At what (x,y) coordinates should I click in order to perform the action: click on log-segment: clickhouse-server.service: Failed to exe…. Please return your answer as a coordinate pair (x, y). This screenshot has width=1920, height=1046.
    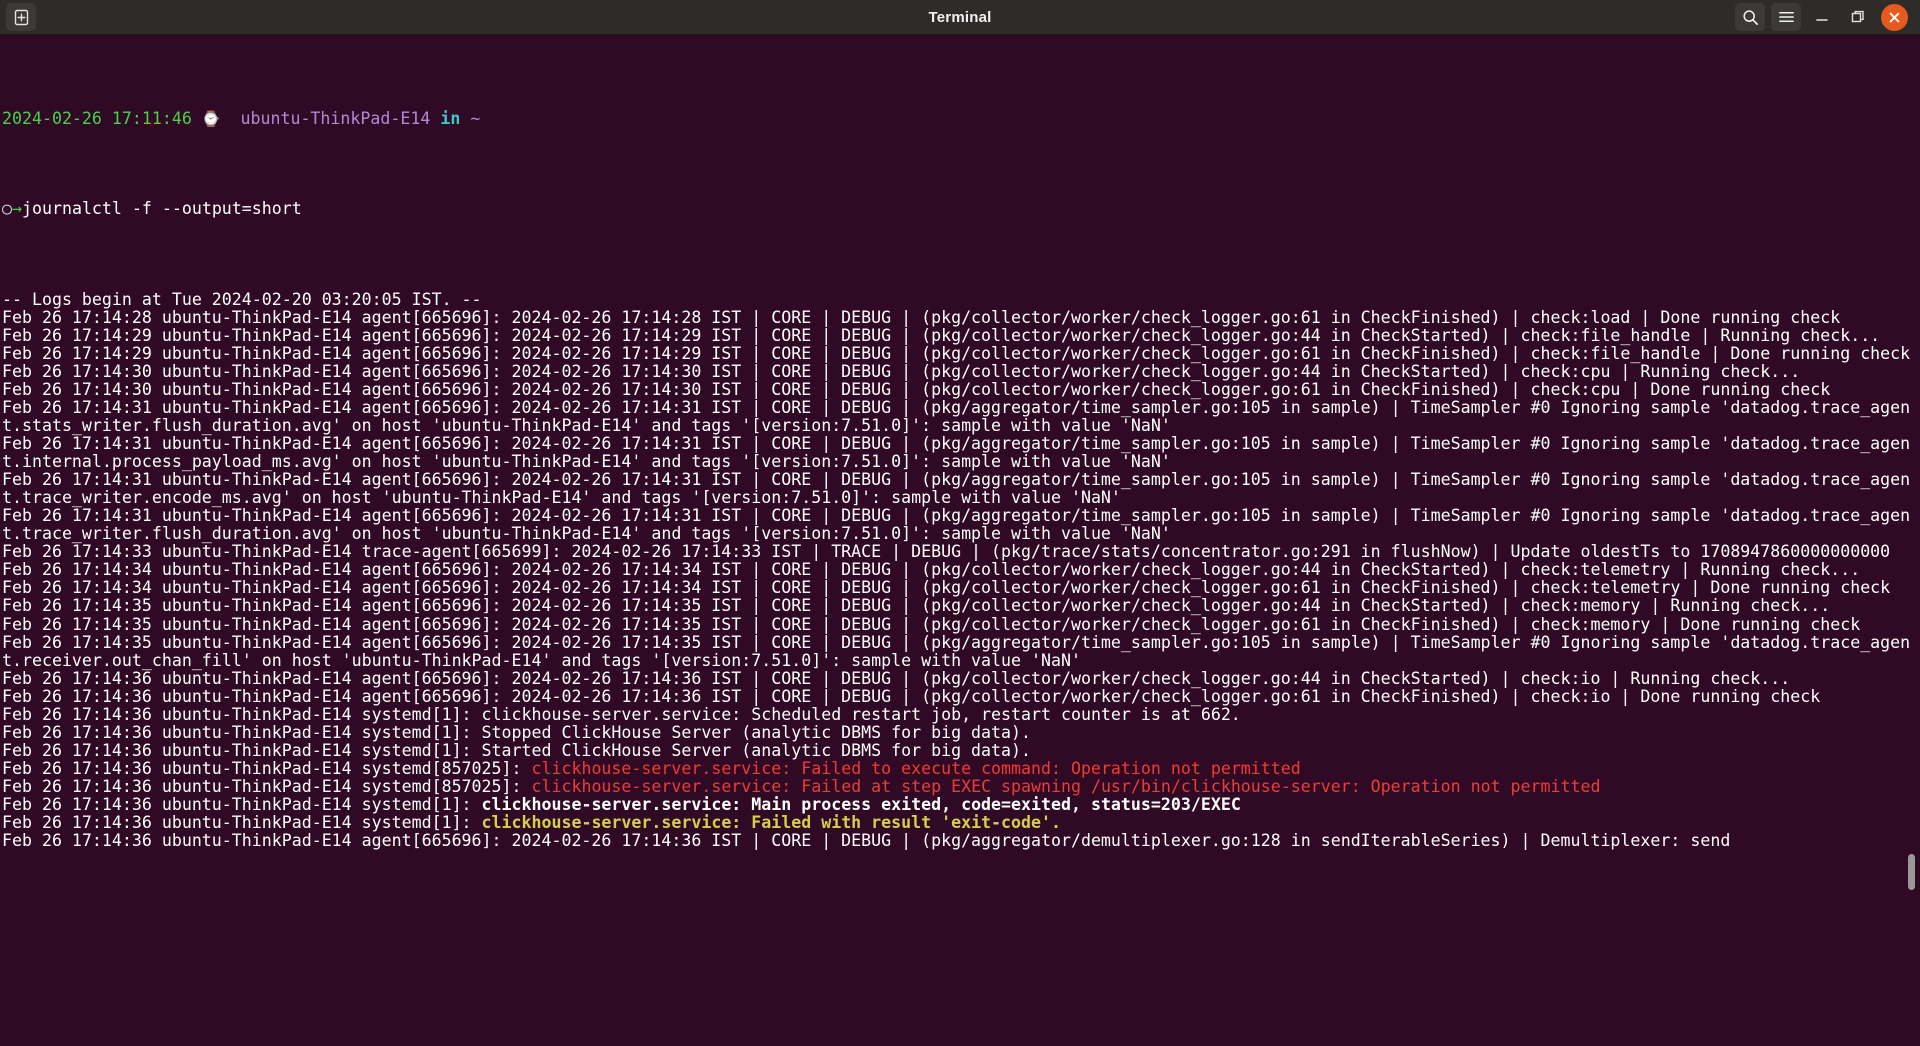
    Looking at the image, I should click on (916, 768).